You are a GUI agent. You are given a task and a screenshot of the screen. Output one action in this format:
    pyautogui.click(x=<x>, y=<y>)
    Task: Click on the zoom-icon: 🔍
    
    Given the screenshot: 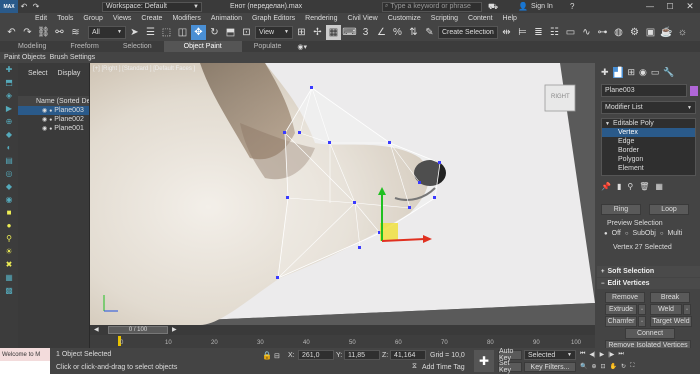 What is the action you would take?
    pyautogui.click(x=583, y=366)
    